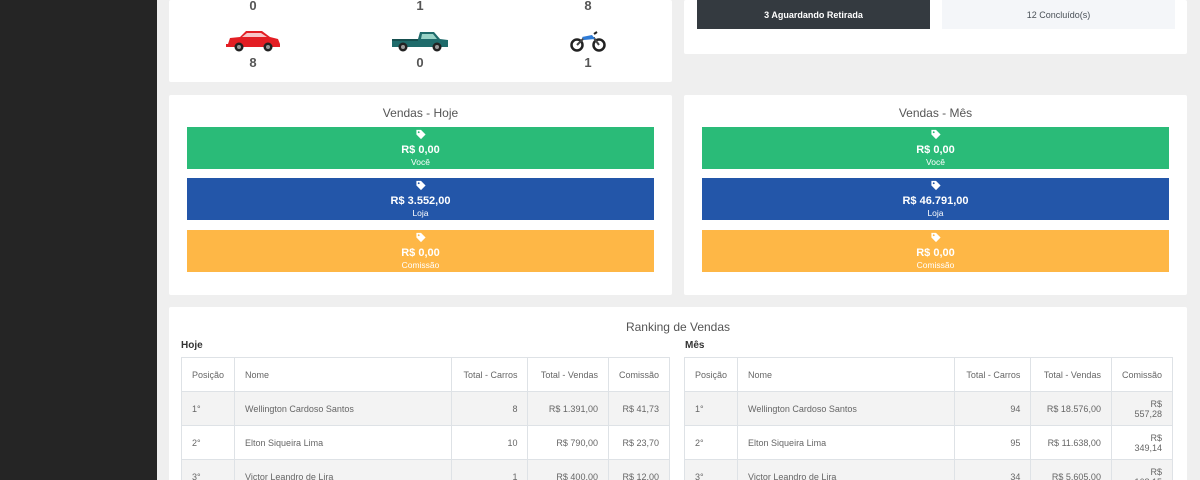 The height and width of the screenshot is (480, 1200). I want to click on motorcycle-icon, so click(588, 41).